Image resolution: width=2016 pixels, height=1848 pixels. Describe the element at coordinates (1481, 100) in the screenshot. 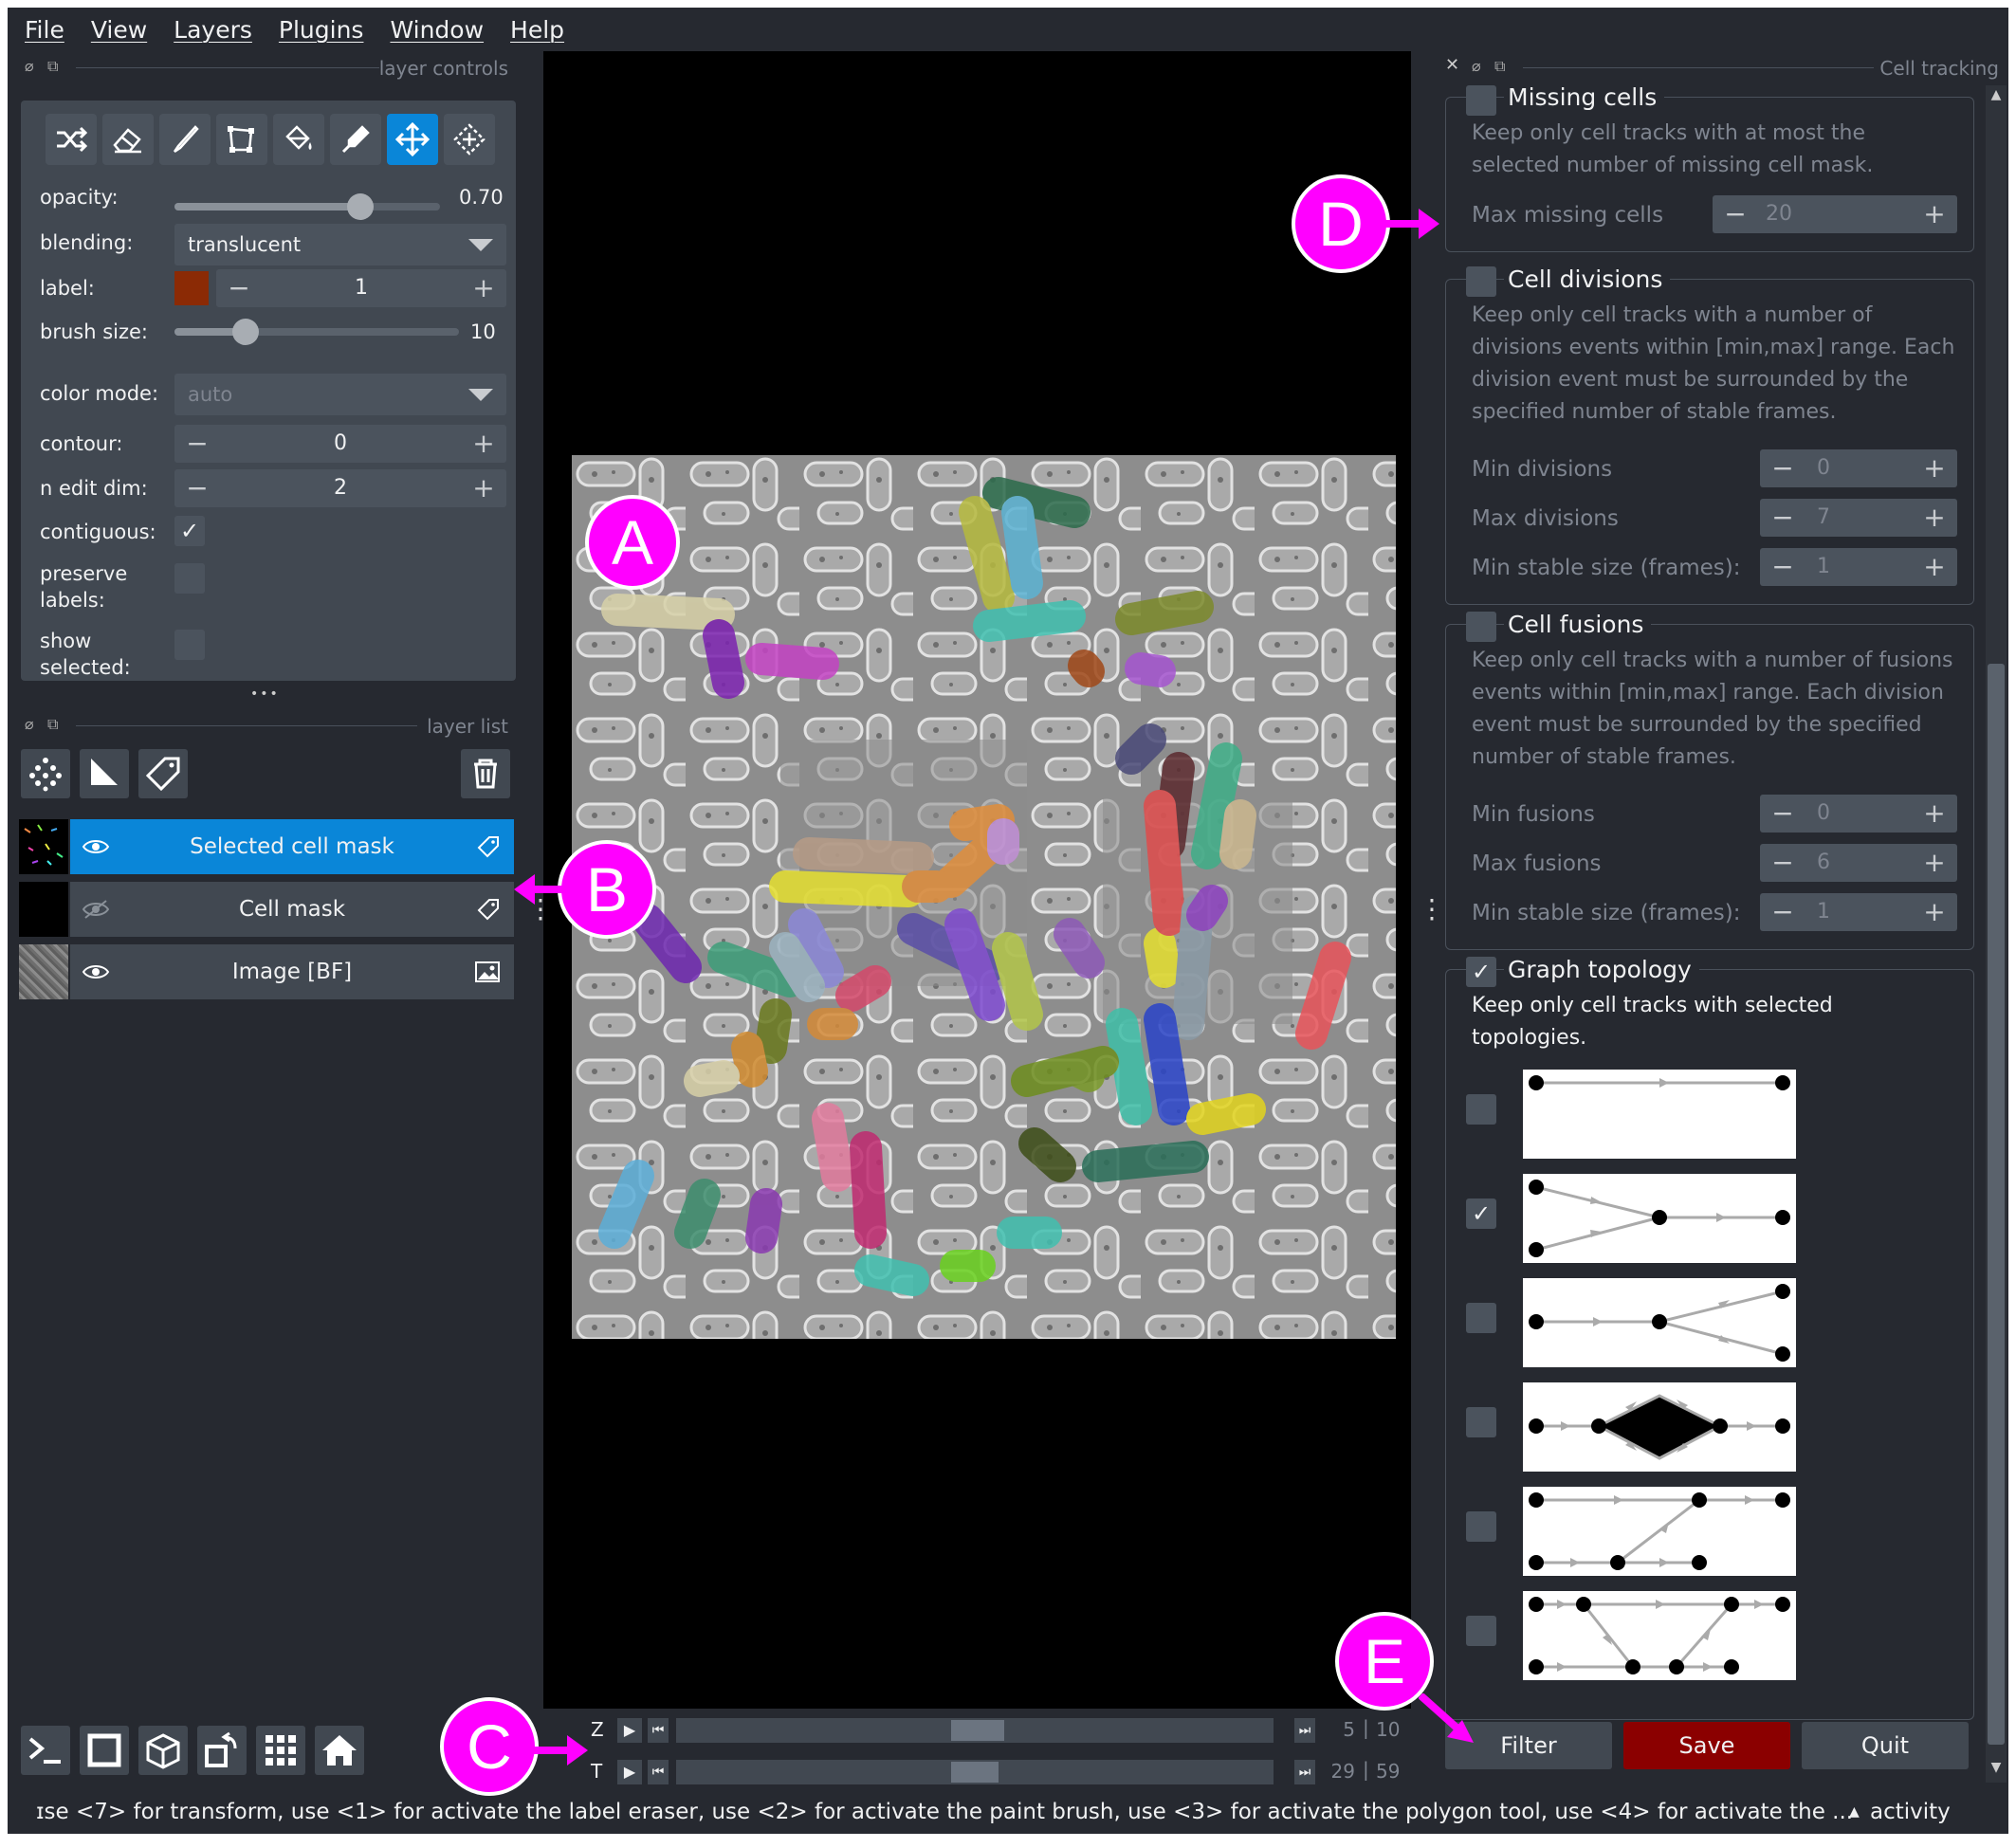

I see `missing-cells-checkbox` at that location.